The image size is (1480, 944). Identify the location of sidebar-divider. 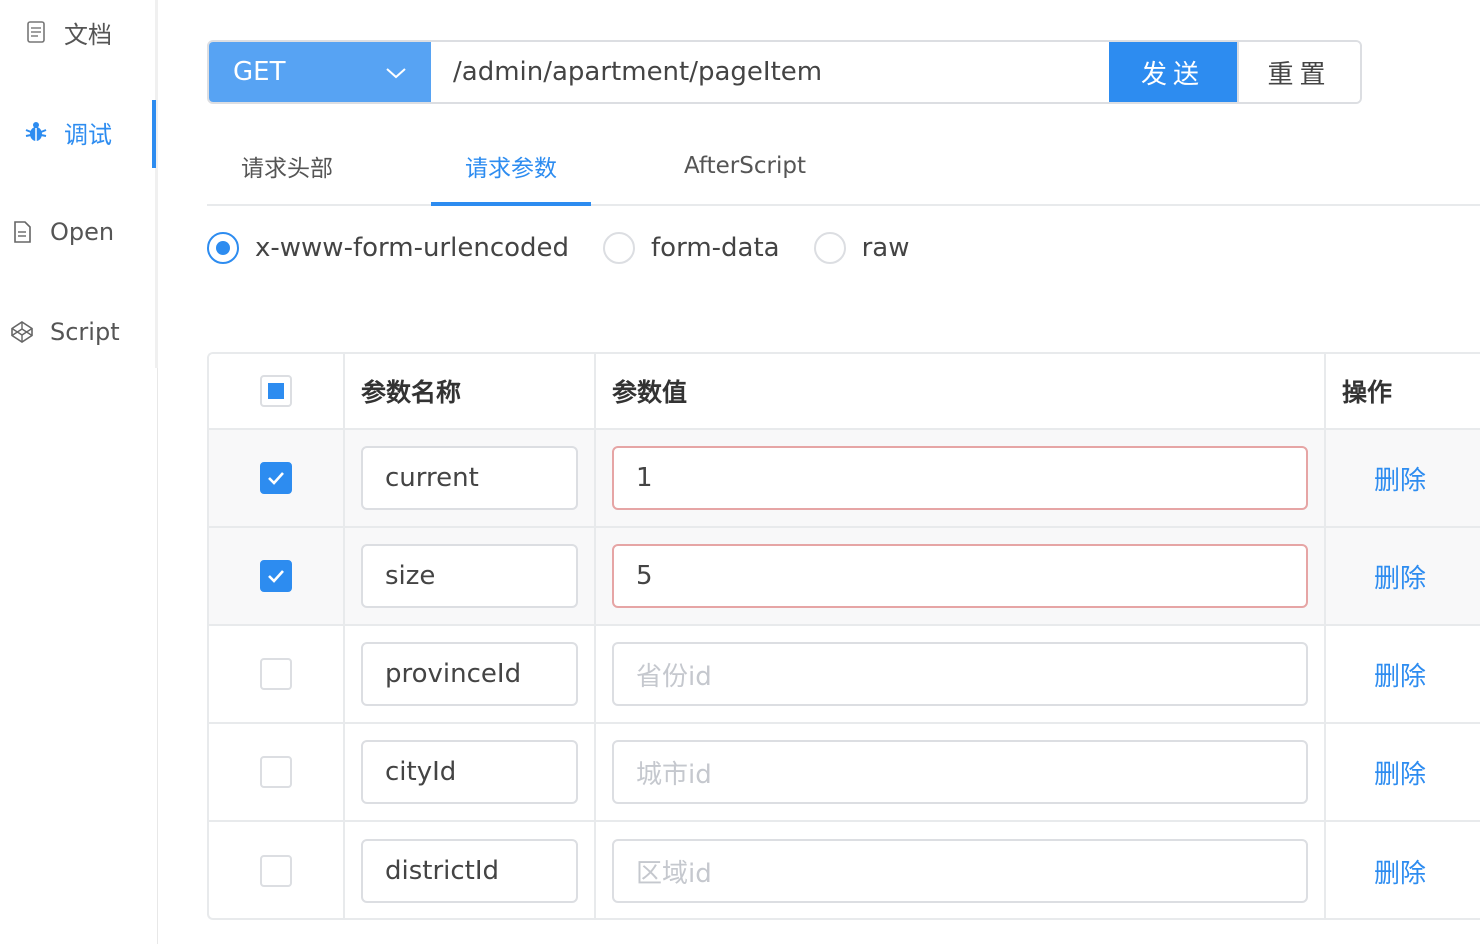
(156, 184).